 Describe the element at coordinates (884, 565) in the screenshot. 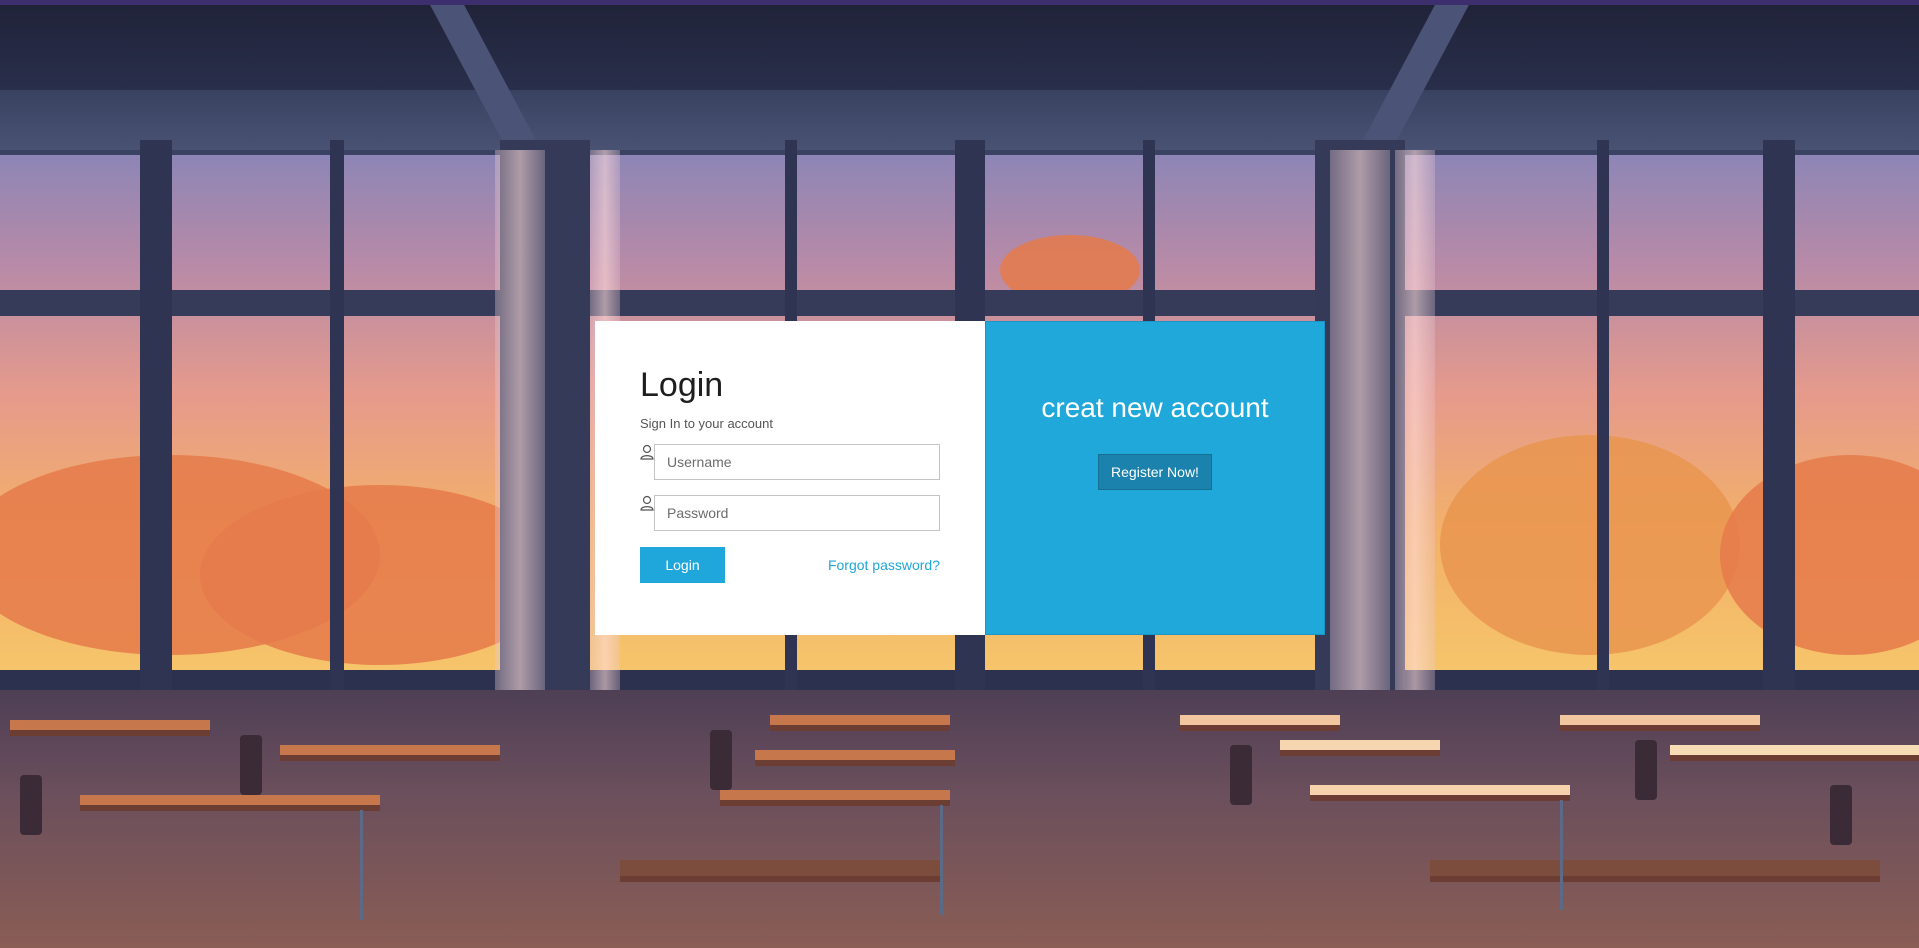

I see `forgot-password-link: Forgot password?` at that location.